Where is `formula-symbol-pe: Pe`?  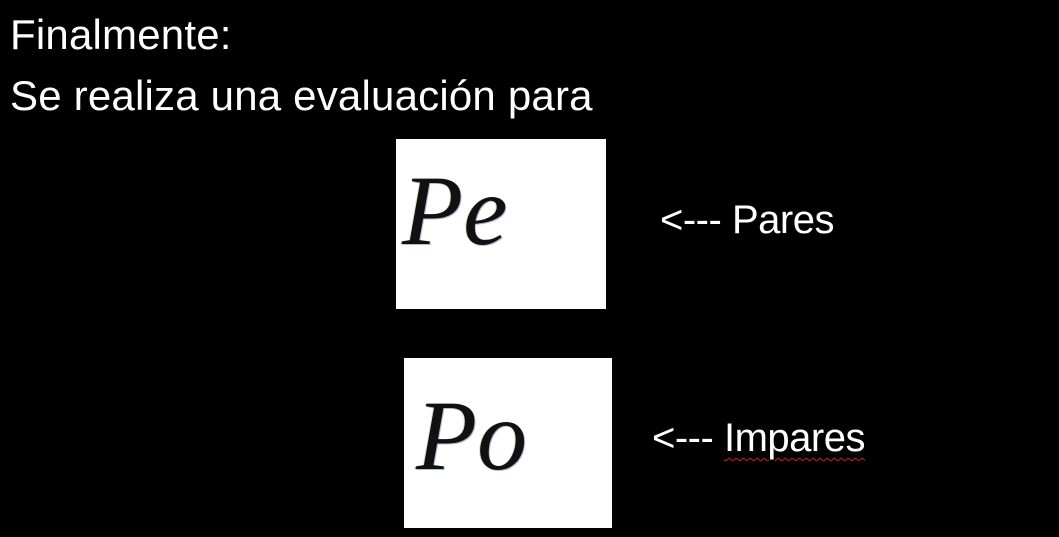
formula-symbol-pe: Pe is located at coordinates (455, 210).